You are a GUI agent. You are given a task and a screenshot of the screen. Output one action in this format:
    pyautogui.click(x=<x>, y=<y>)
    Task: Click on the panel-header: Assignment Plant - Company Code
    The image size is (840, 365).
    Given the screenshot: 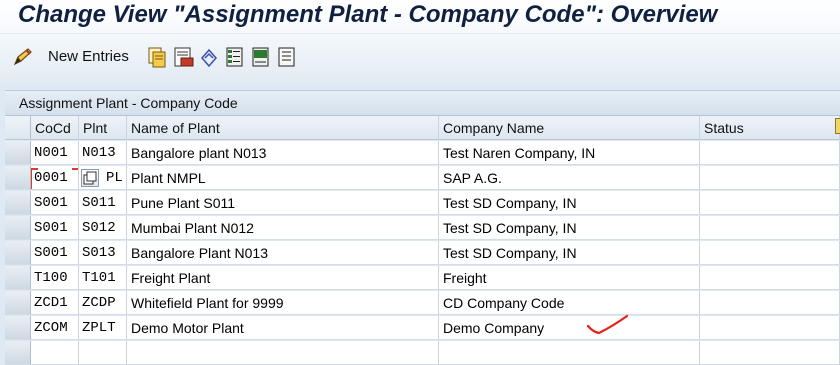 What is the action you would take?
    pyautogui.click(x=422, y=103)
    